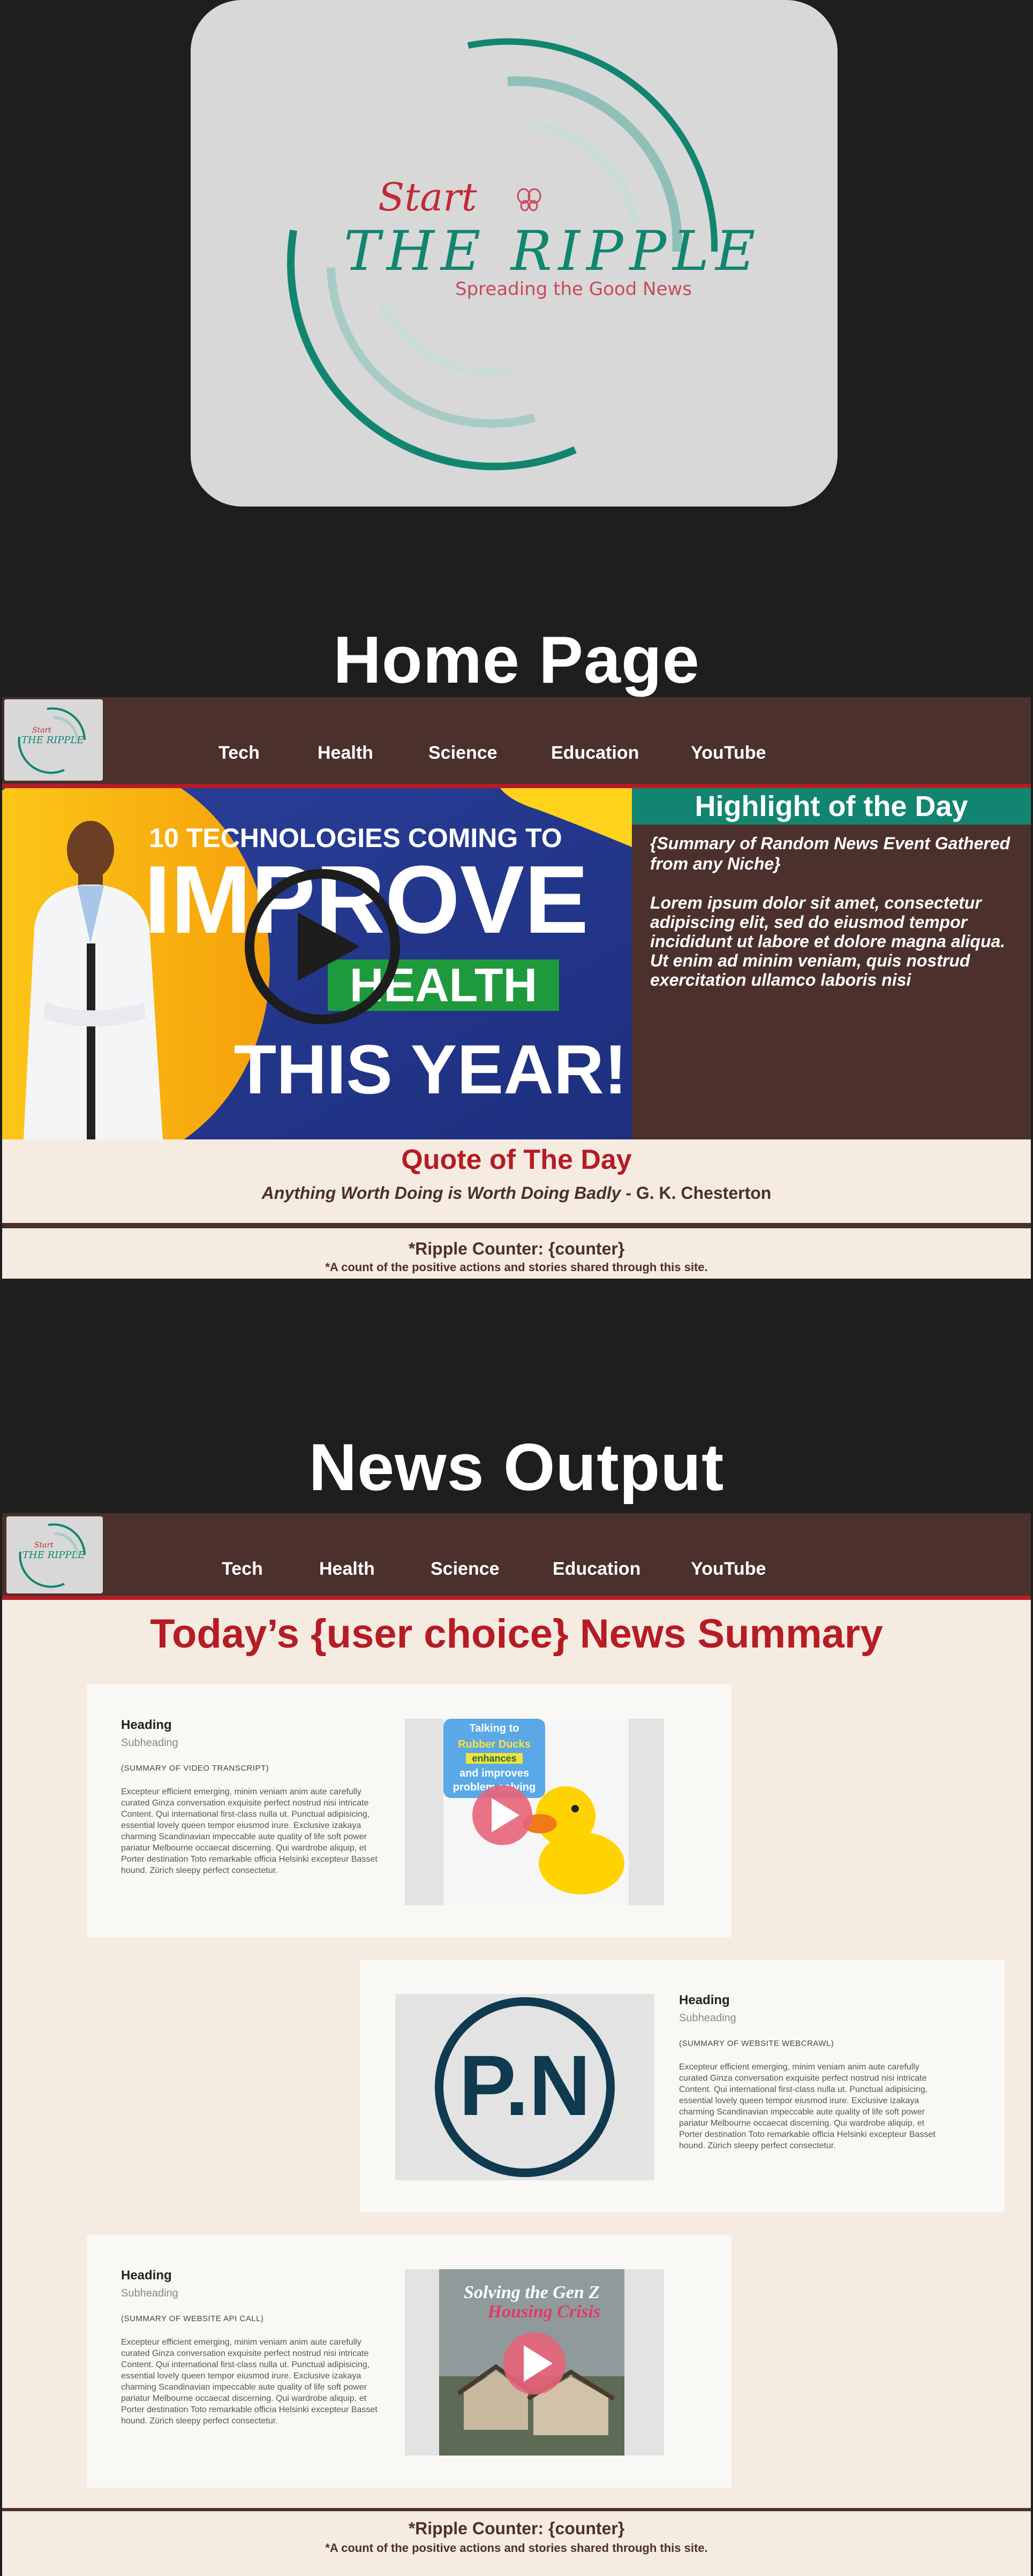  What do you see at coordinates (756, 2043) in the screenshot?
I see `card-tag: (SUMMARY OF WEBSITE WEBCRAWL)` at bounding box center [756, 2043].